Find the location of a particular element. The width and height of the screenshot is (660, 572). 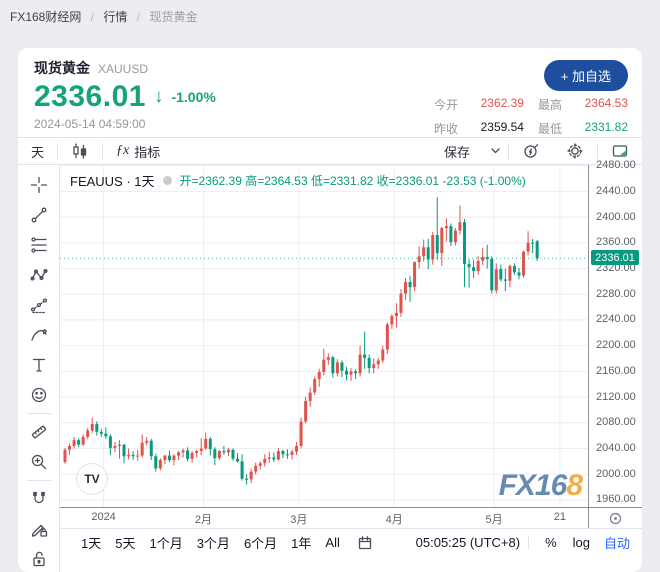

text-icon is located at coordinates (38, 365).